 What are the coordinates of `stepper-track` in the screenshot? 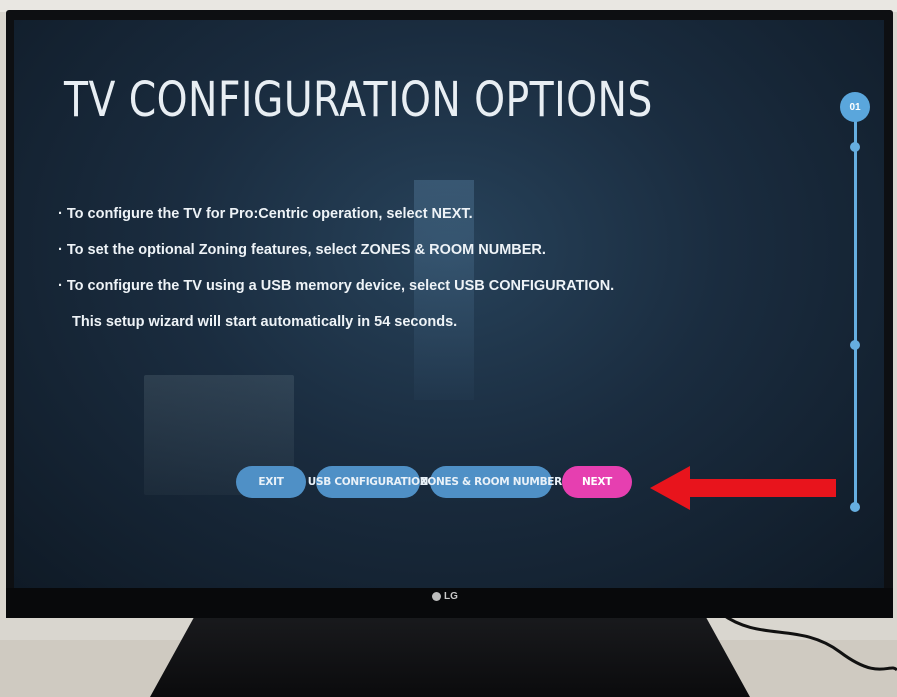 It's located at (855, 313).